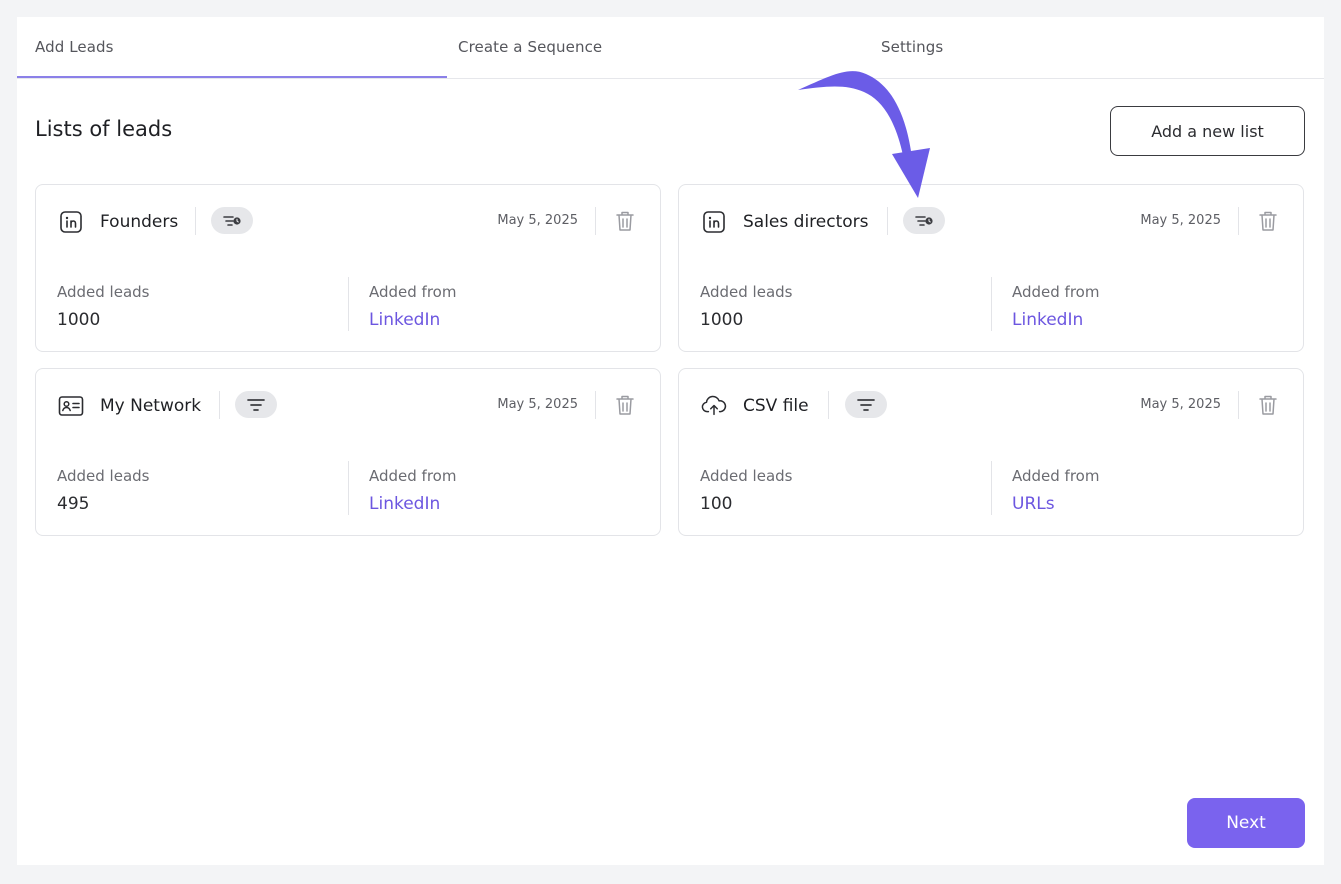  I want to click on add-new-list-button: Add a new list, so click(1207, 131).